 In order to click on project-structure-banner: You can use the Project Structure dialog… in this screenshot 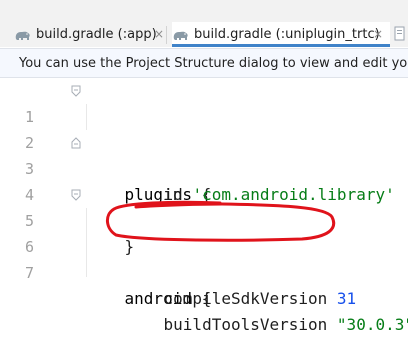, I will do `click(204, 63)`.